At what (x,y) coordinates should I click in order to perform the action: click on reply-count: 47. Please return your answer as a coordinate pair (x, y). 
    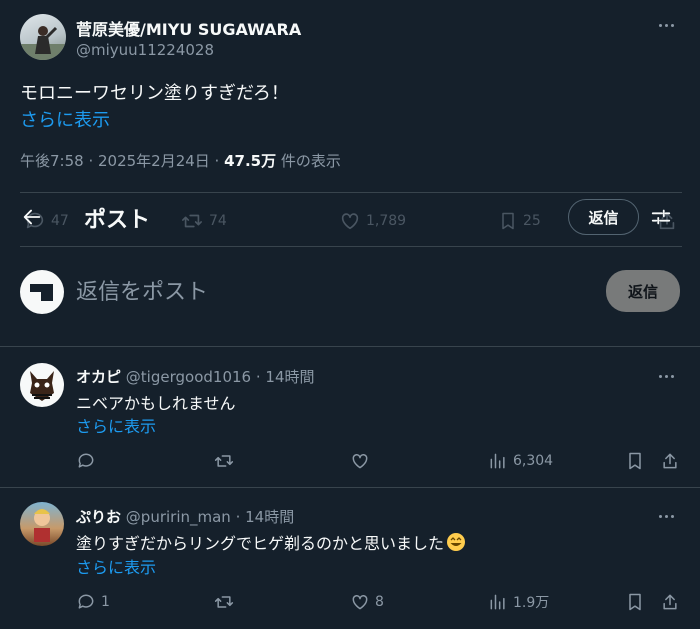
    Looking at the image, I should click on (60, 221).